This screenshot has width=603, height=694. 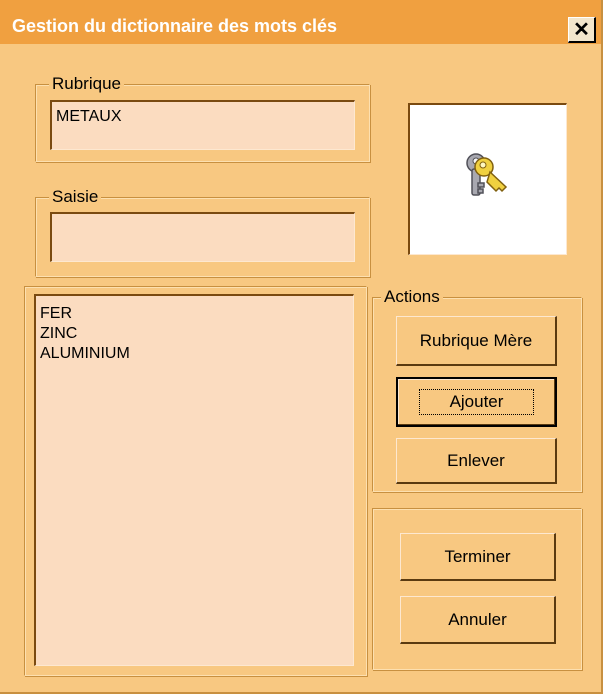 I want to click on remove-button: Enlever, so click(x=476, y=461).